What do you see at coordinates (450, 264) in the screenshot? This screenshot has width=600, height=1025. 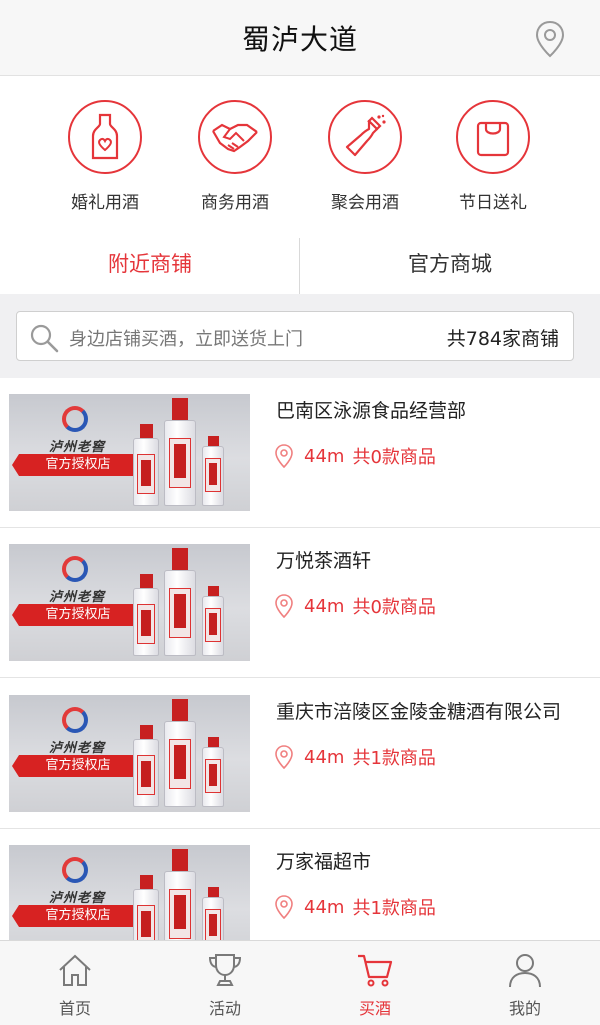 I see `tab-official-mall: 官方商城` at bounding box center [450, 264].